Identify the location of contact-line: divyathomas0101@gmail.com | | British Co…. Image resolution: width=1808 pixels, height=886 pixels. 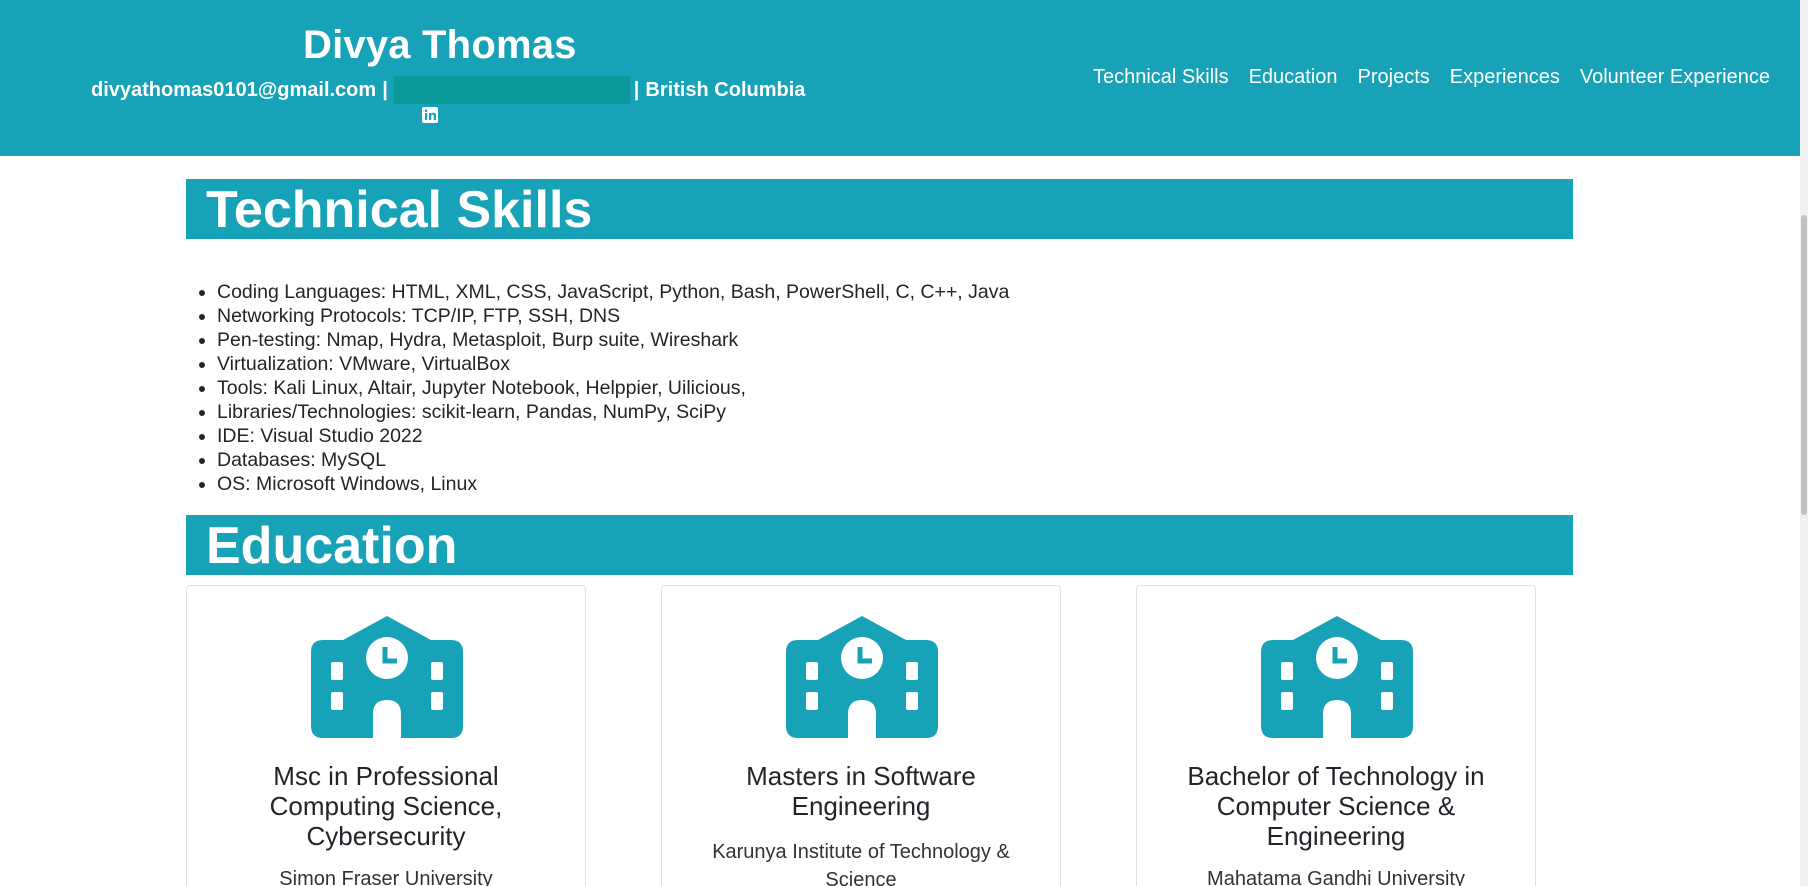
(448, 90).